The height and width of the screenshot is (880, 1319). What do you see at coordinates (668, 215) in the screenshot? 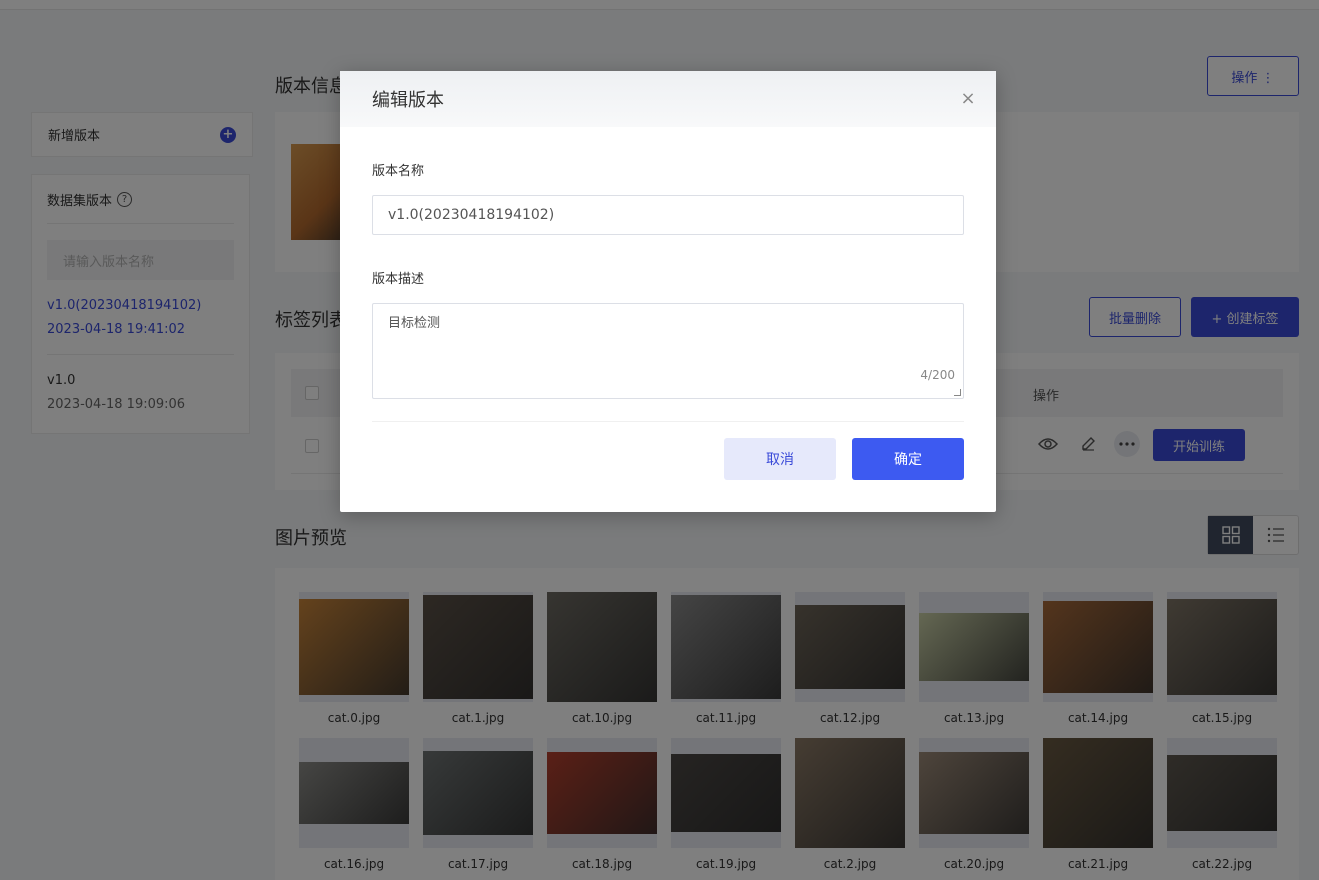
I see `version-name-input: v1.0(20230418194102)` at bounding box center [668, 215].